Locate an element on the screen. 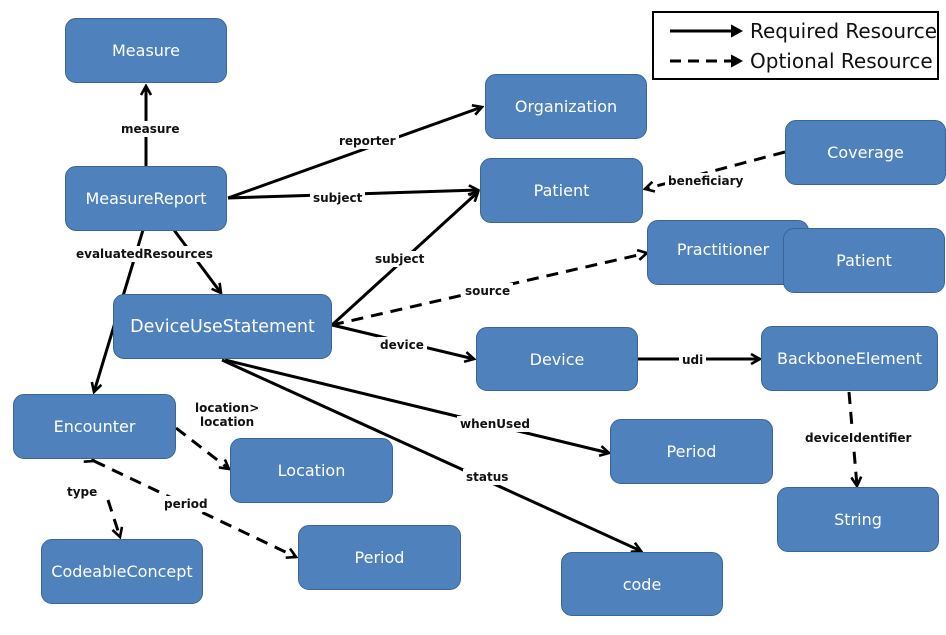  node-measure: Measure is located at coordinates (146, 50).